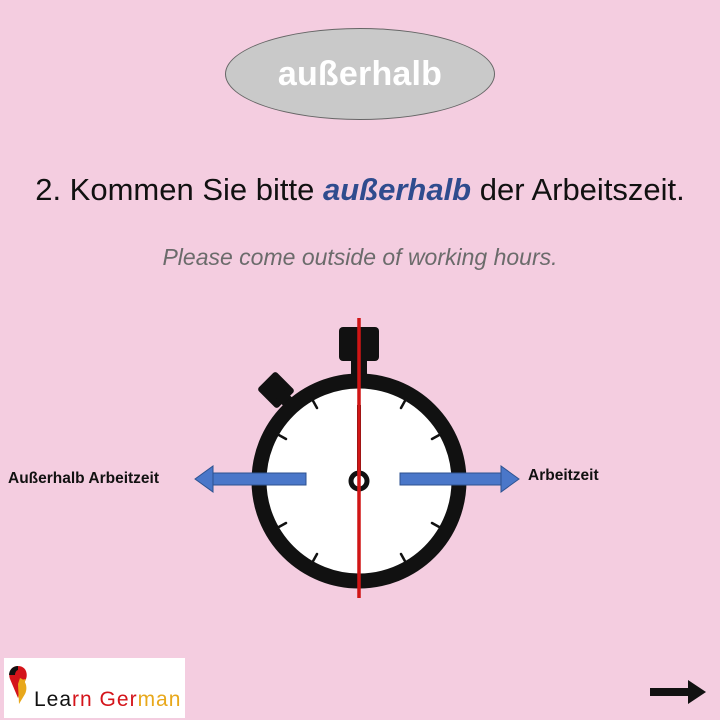 This screenshot has height=720, width=720. What do you see at coordinates (397, 189) in the screenshot?
I see `sentence-highlight: außerhalb` at bounding box center [397, 189].